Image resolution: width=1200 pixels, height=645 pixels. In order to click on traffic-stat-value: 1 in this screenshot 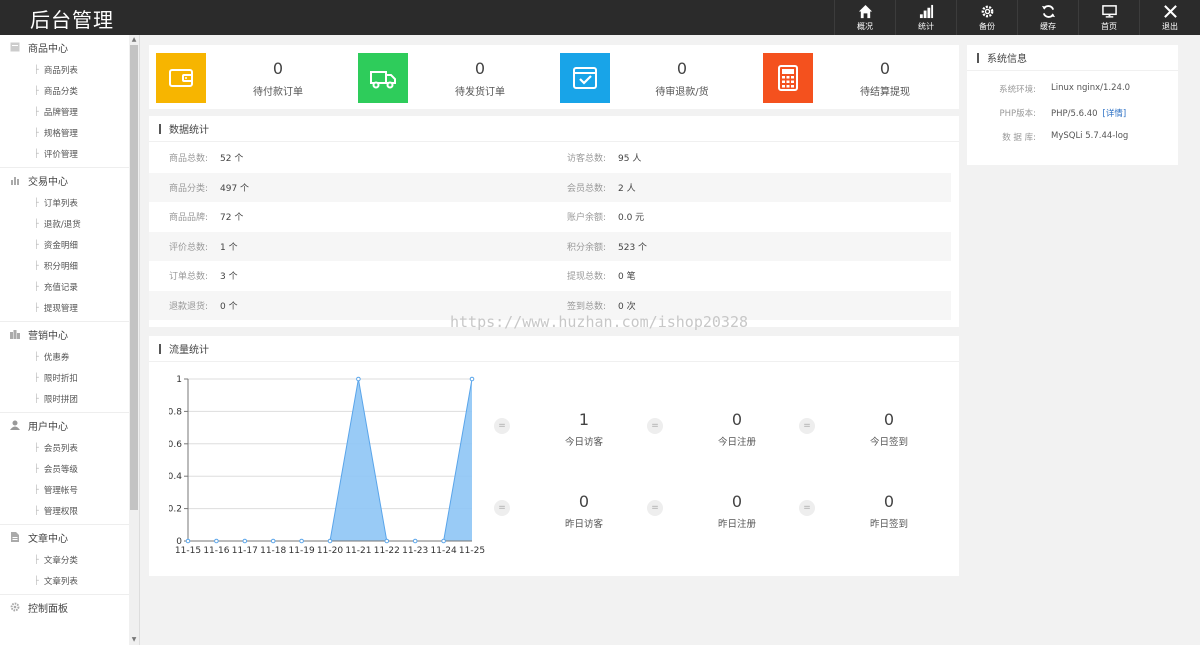, I will do `click(584, 419)`.